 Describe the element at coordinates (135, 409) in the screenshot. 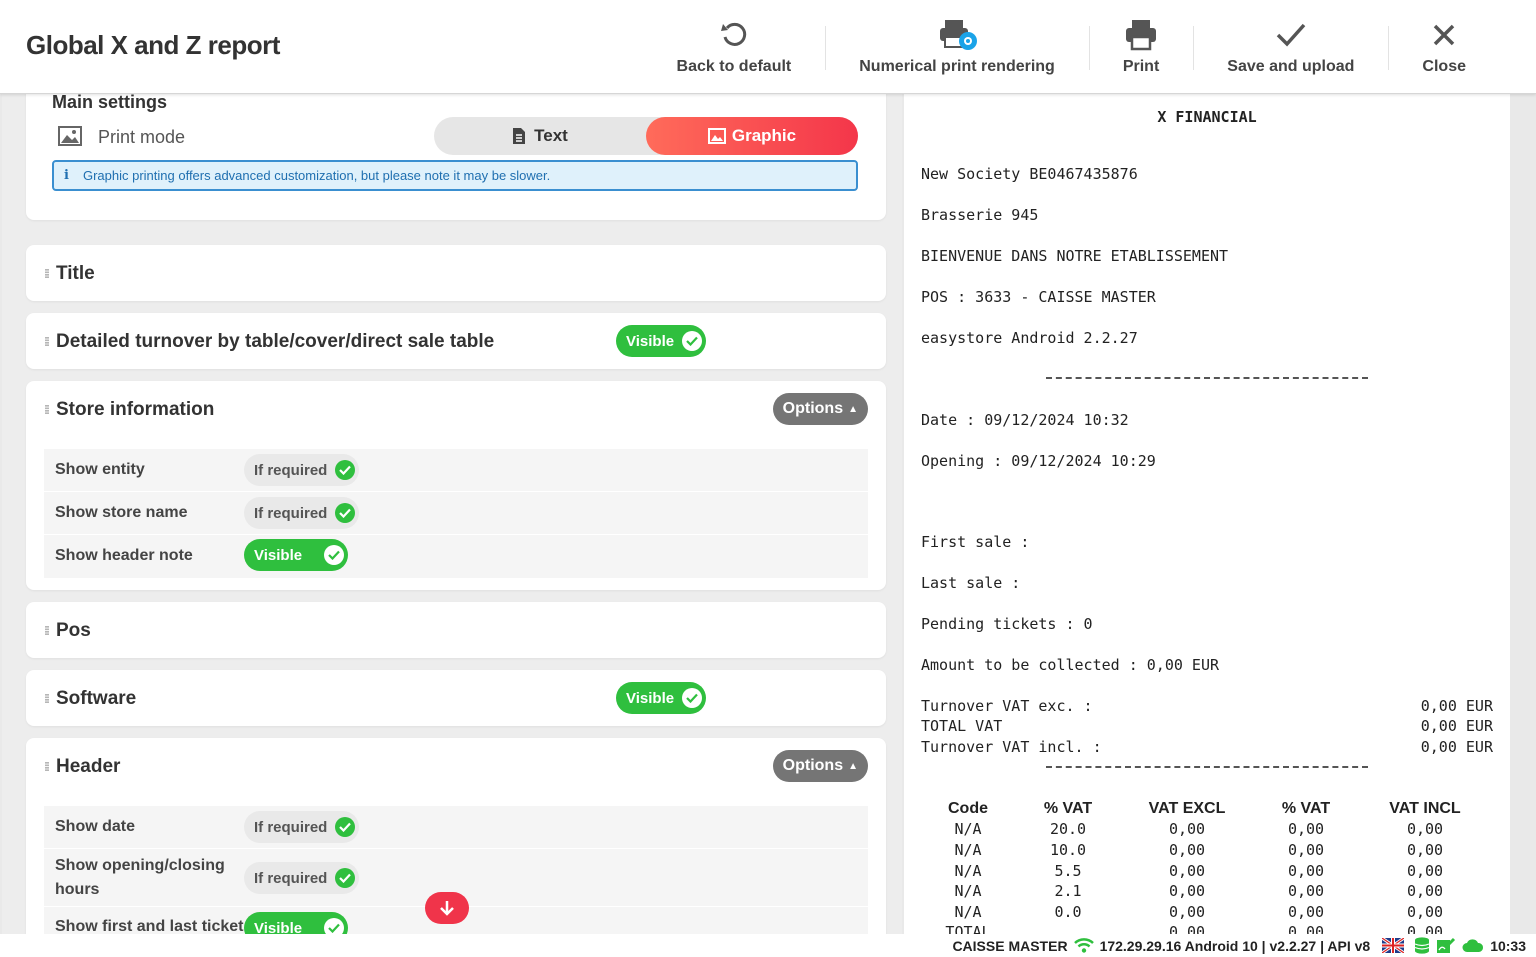

I see `section-store-information-label: Store information` at that location.